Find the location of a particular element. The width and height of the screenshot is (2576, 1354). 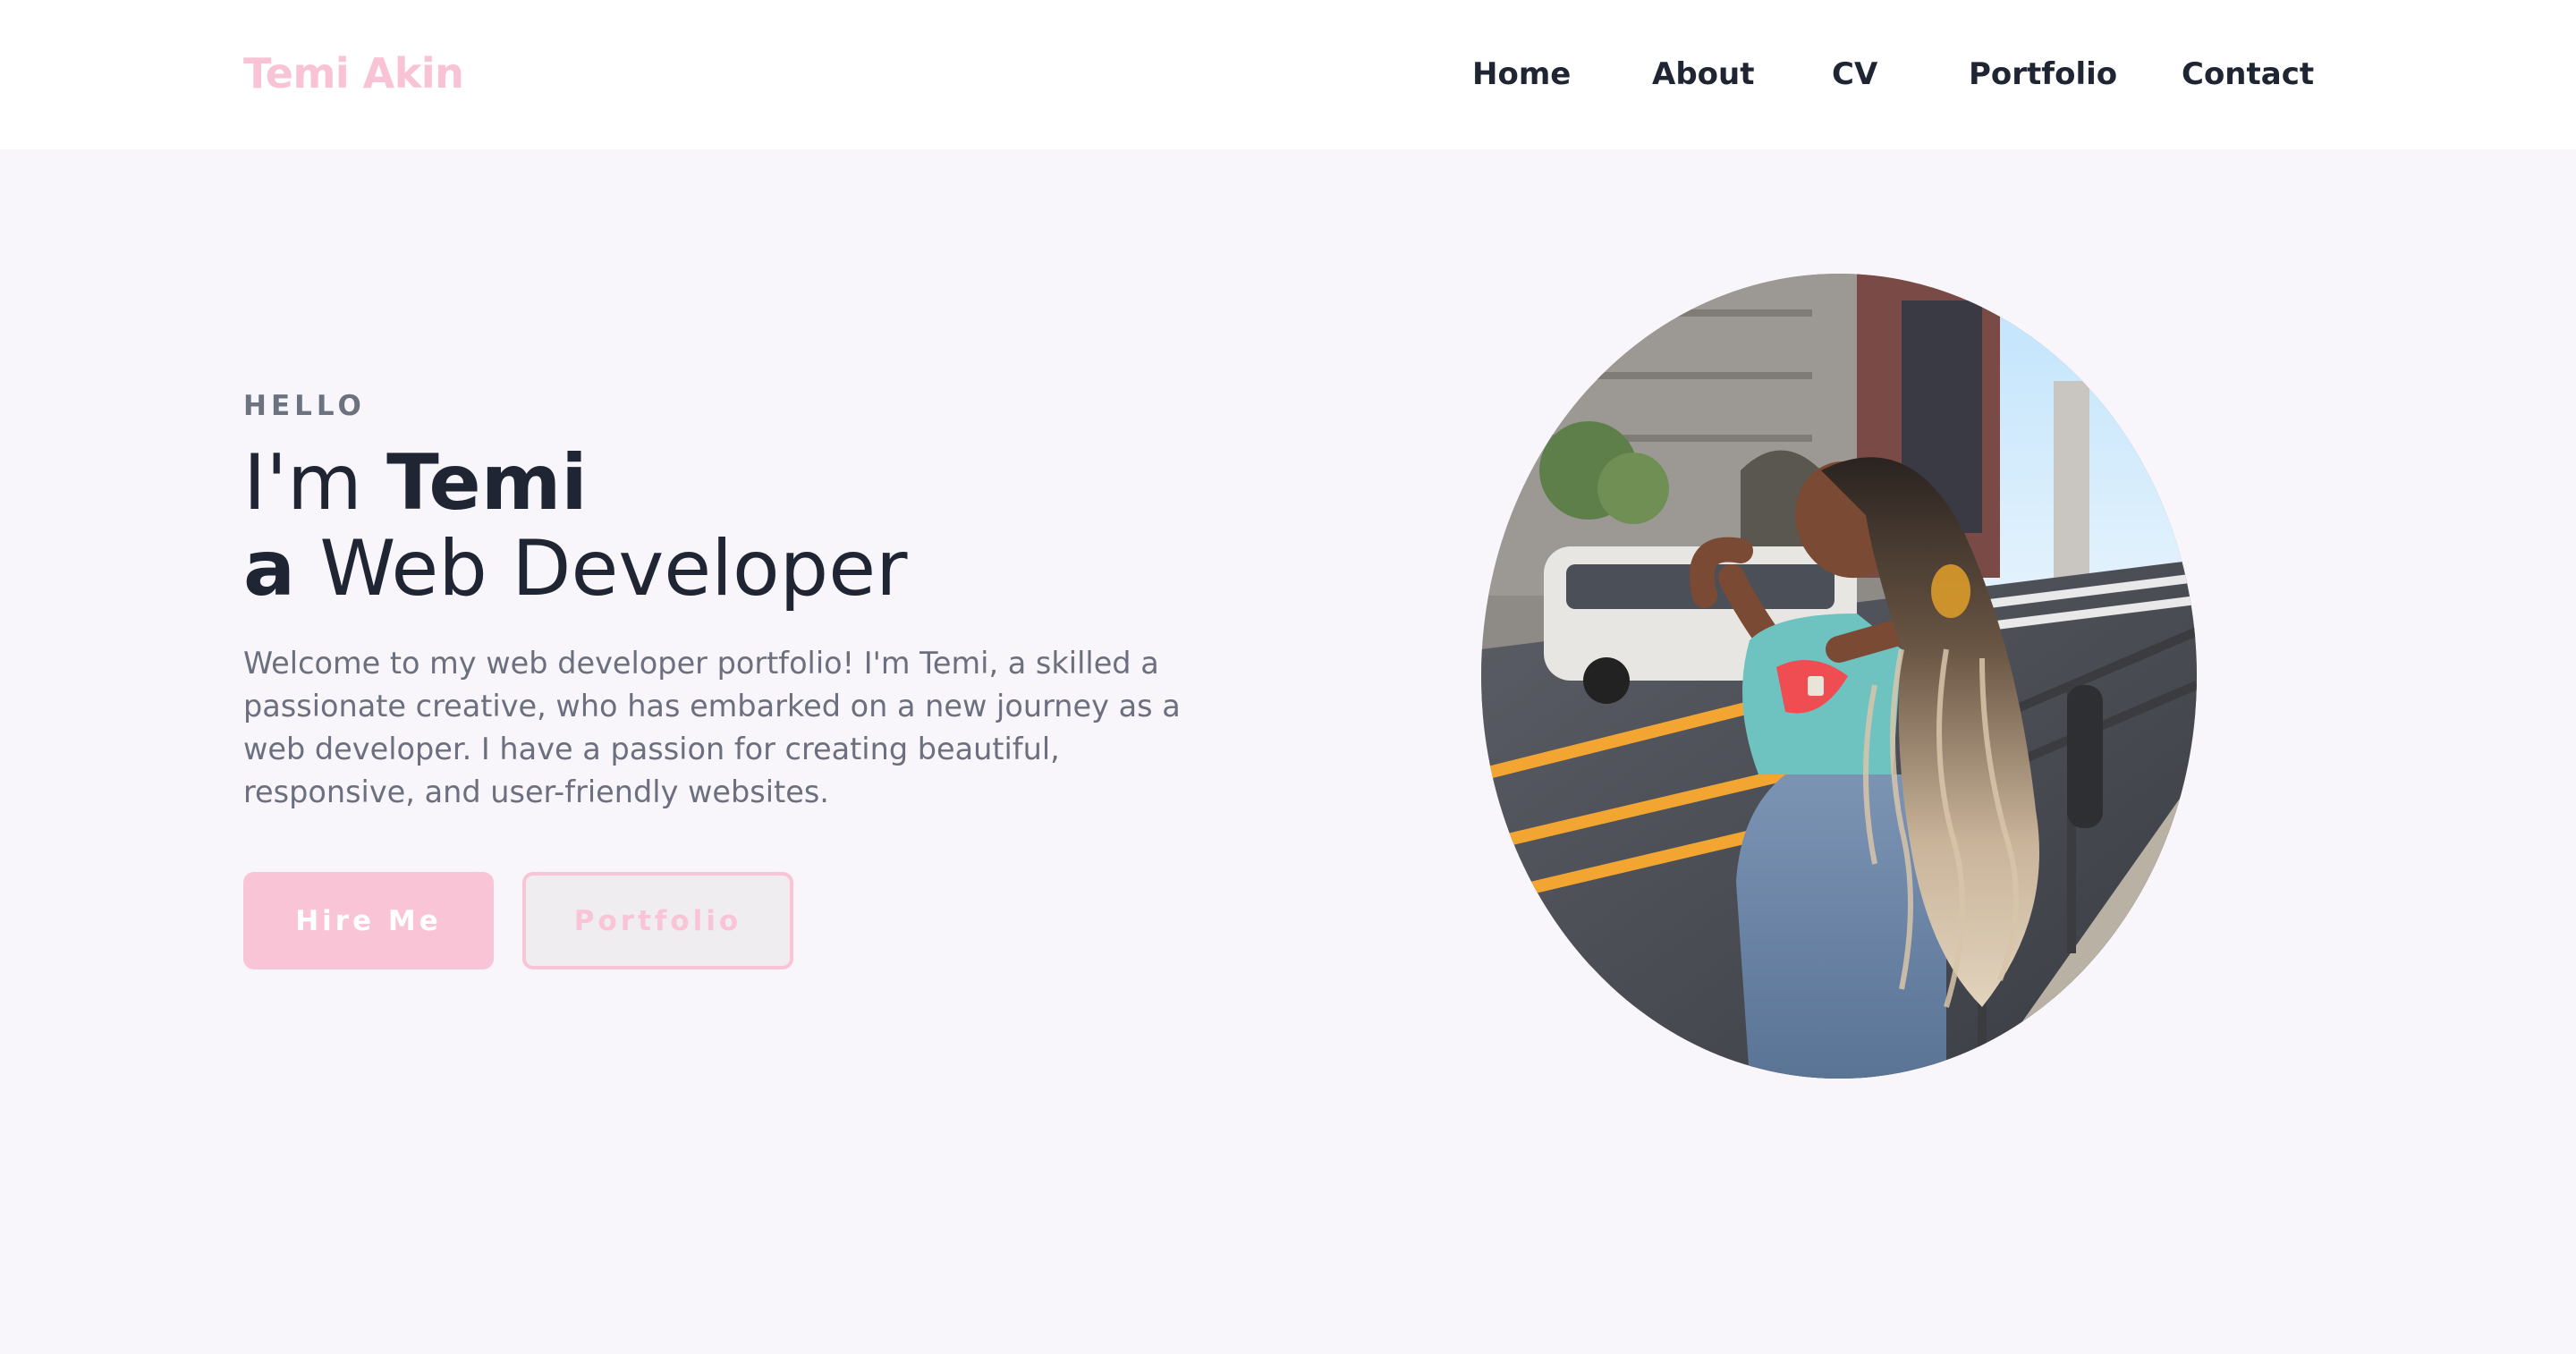

nav-cv: CV is located at coordinates (1854, 74).